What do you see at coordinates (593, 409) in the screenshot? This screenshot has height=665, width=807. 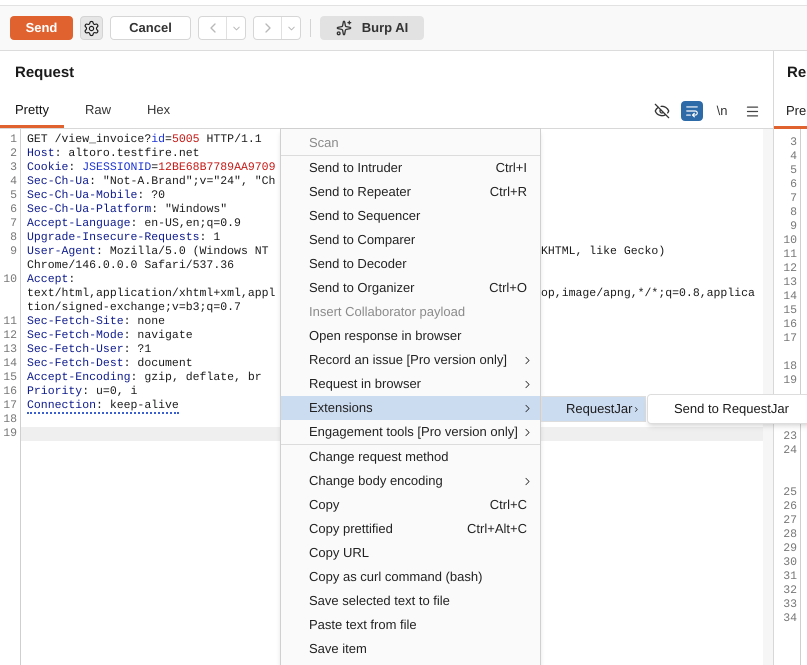 I see `submenu-item: RequestJar` at bounding box center [593, 409].